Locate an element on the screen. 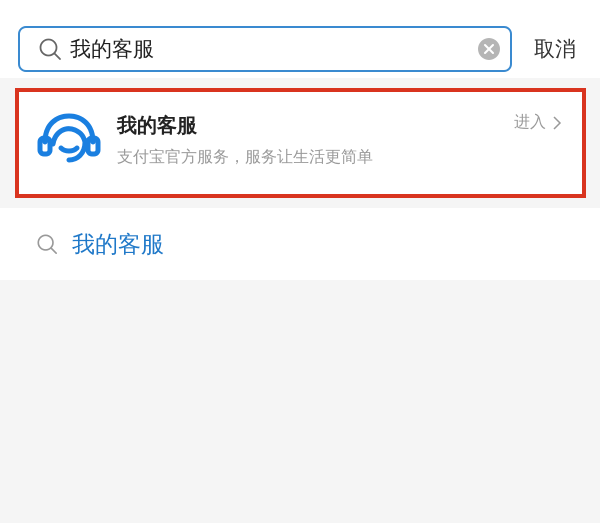  clear-icon is located at coordinates (489, 49).